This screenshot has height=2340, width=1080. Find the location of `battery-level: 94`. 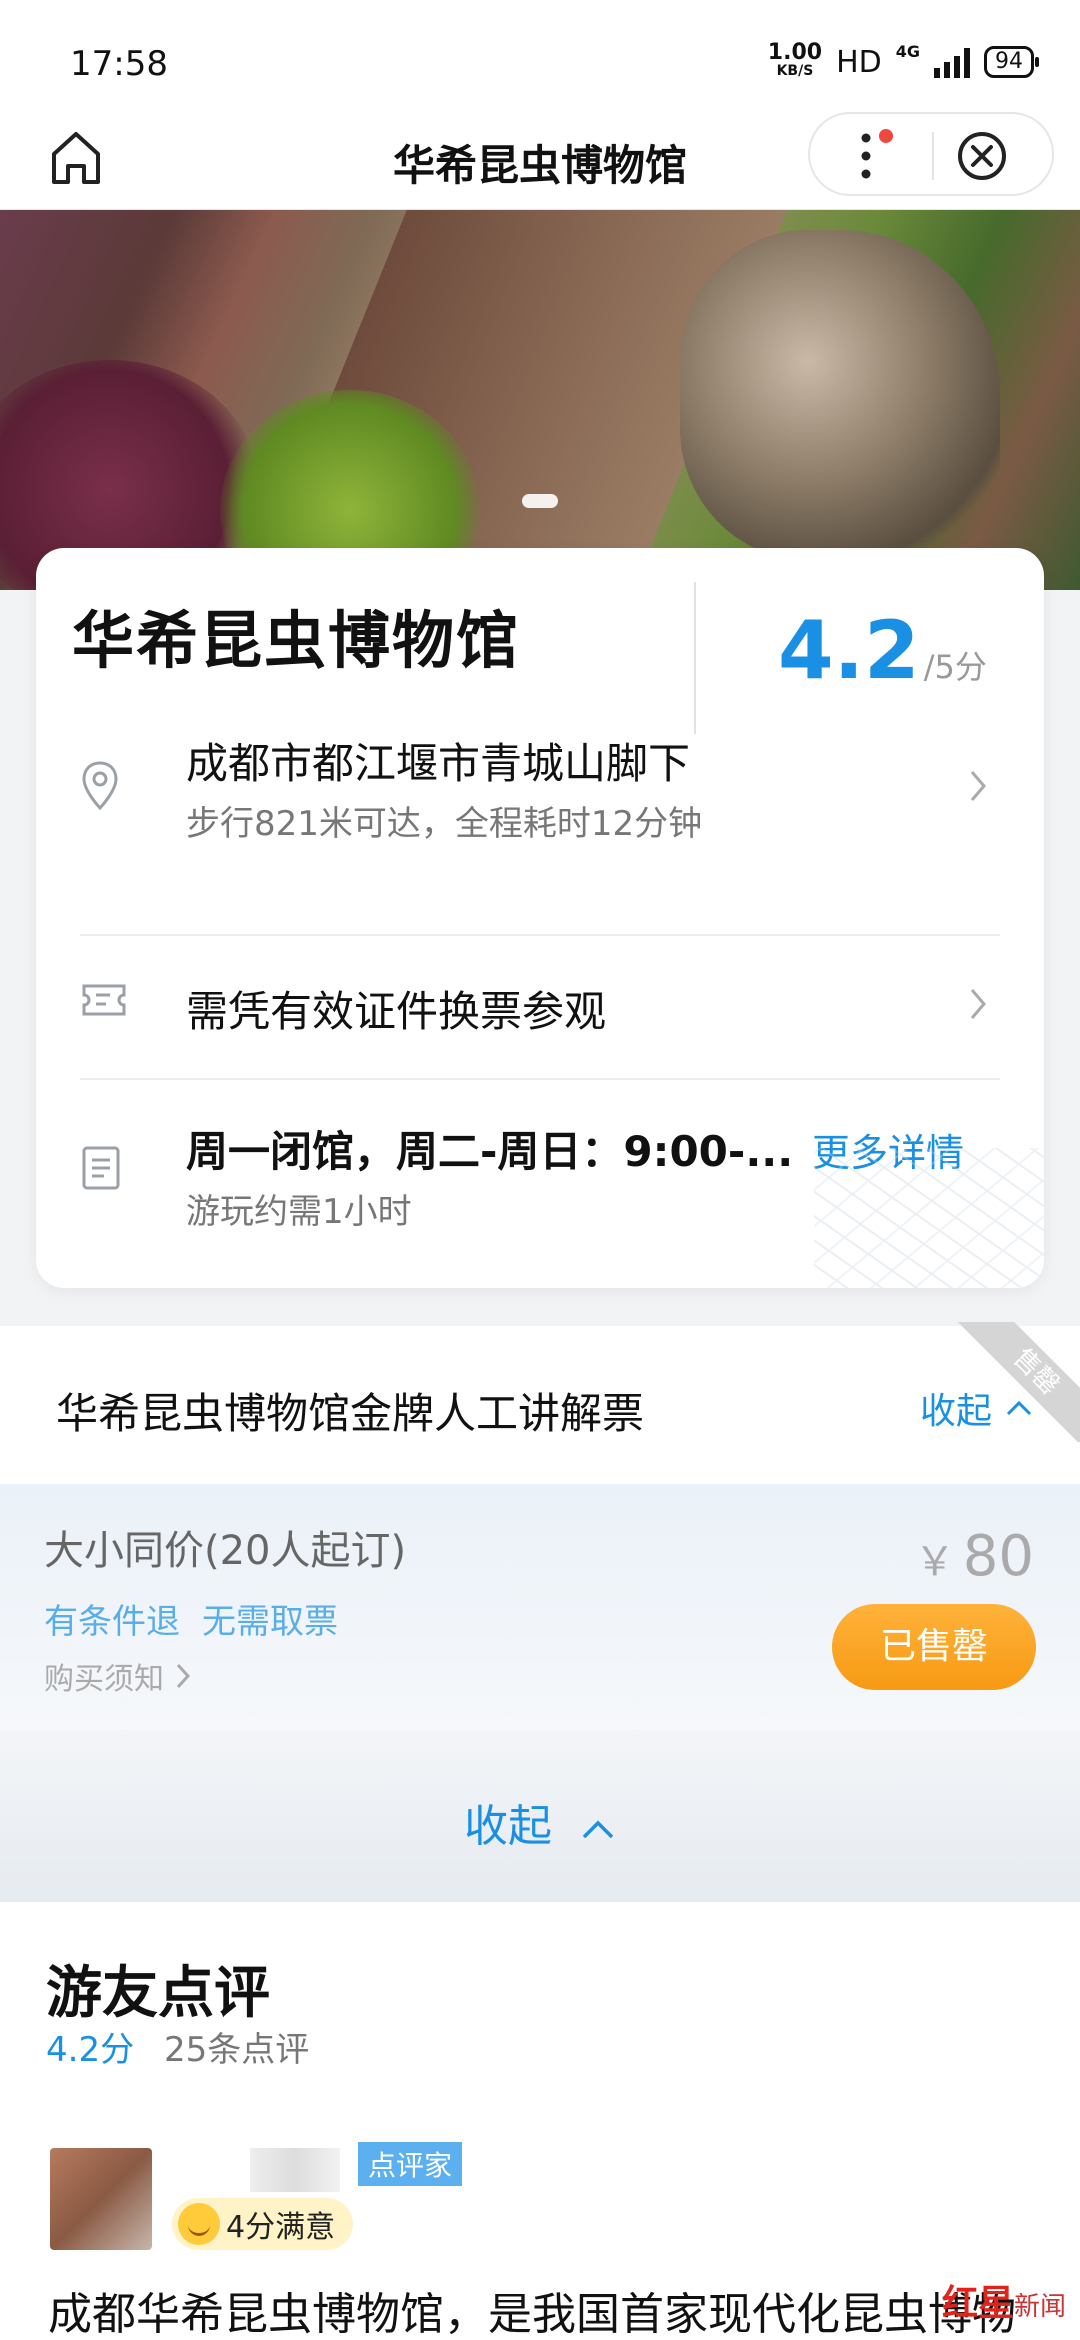

battery-level: 94 is located at coordinates (1009, 61).